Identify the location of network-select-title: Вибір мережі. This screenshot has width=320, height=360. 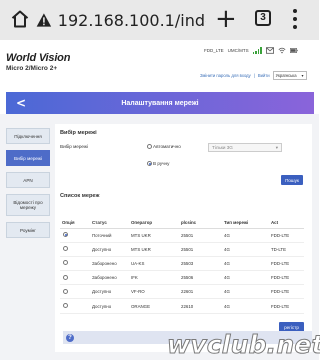
(78, 133).